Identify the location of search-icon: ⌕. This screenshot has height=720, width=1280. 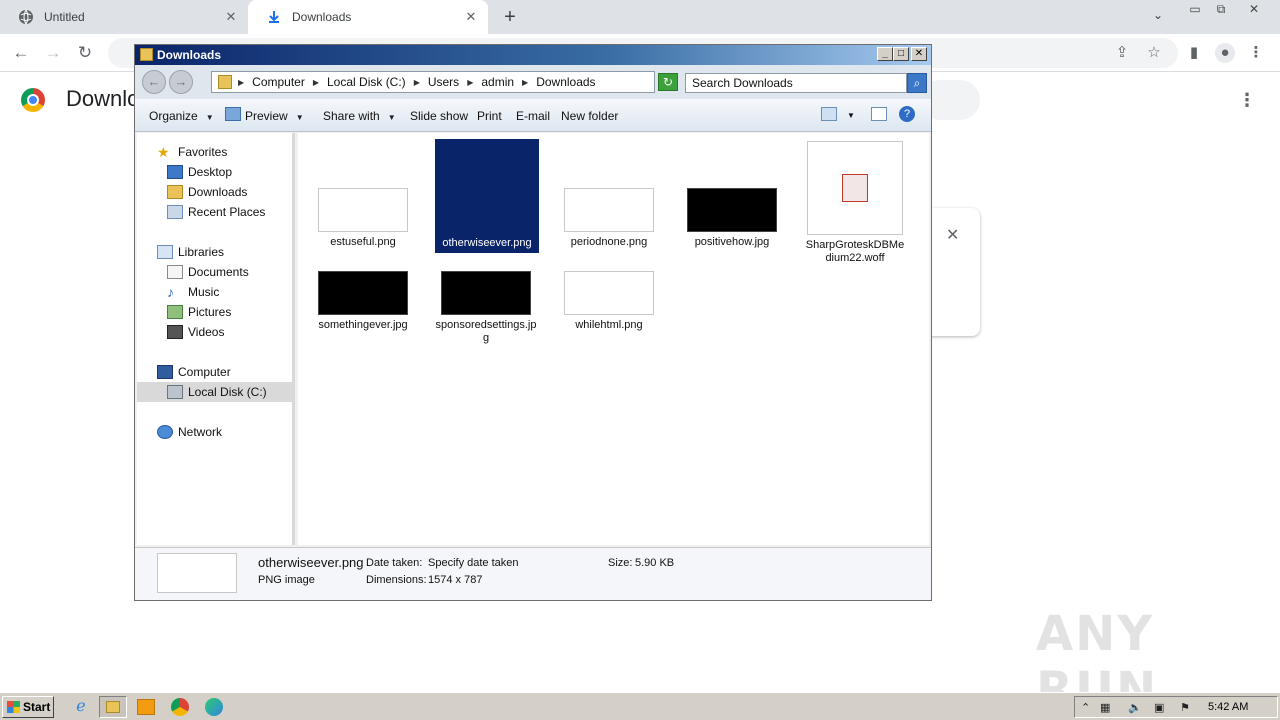
(917, 83).